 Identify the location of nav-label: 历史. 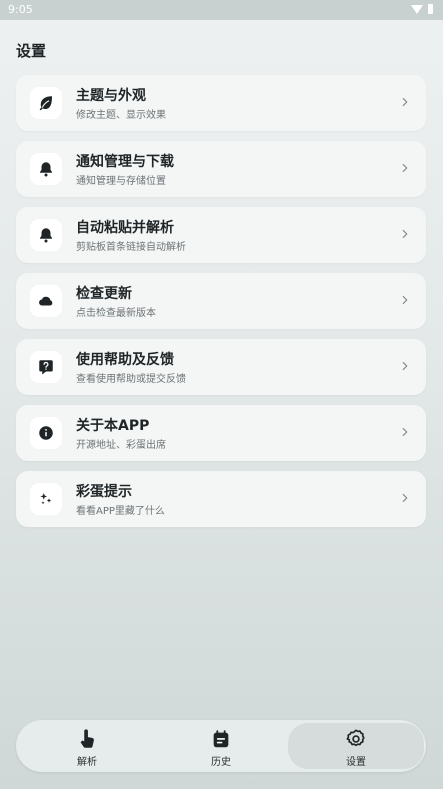
(221, 762).